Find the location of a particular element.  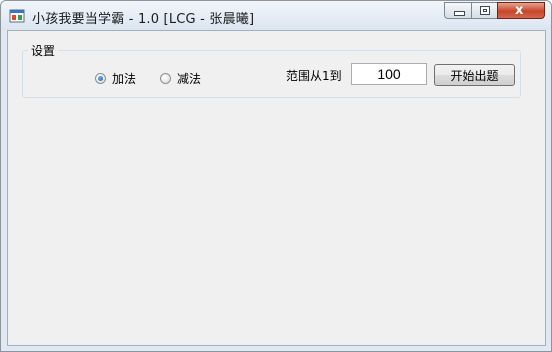

caption-buttons: x is located at coordinates (494, 11).